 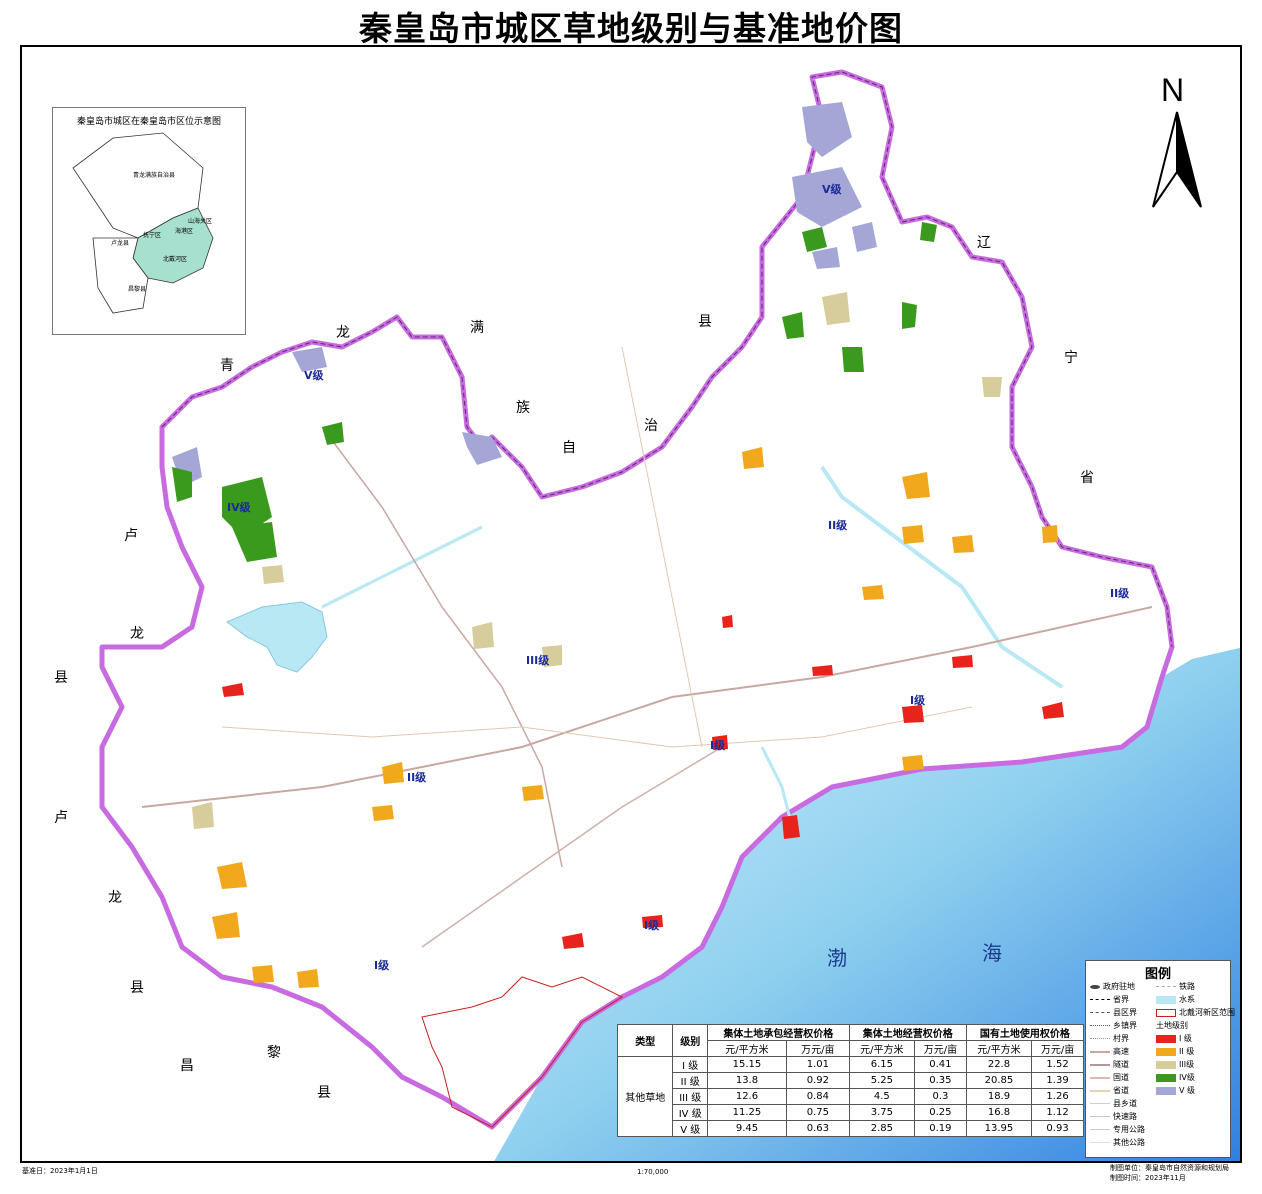 I want to click on table-row: 其他草地 I 级 15.15 1.01 6.15 0.41 22.8 1.52, so click(x=850, y=1096).